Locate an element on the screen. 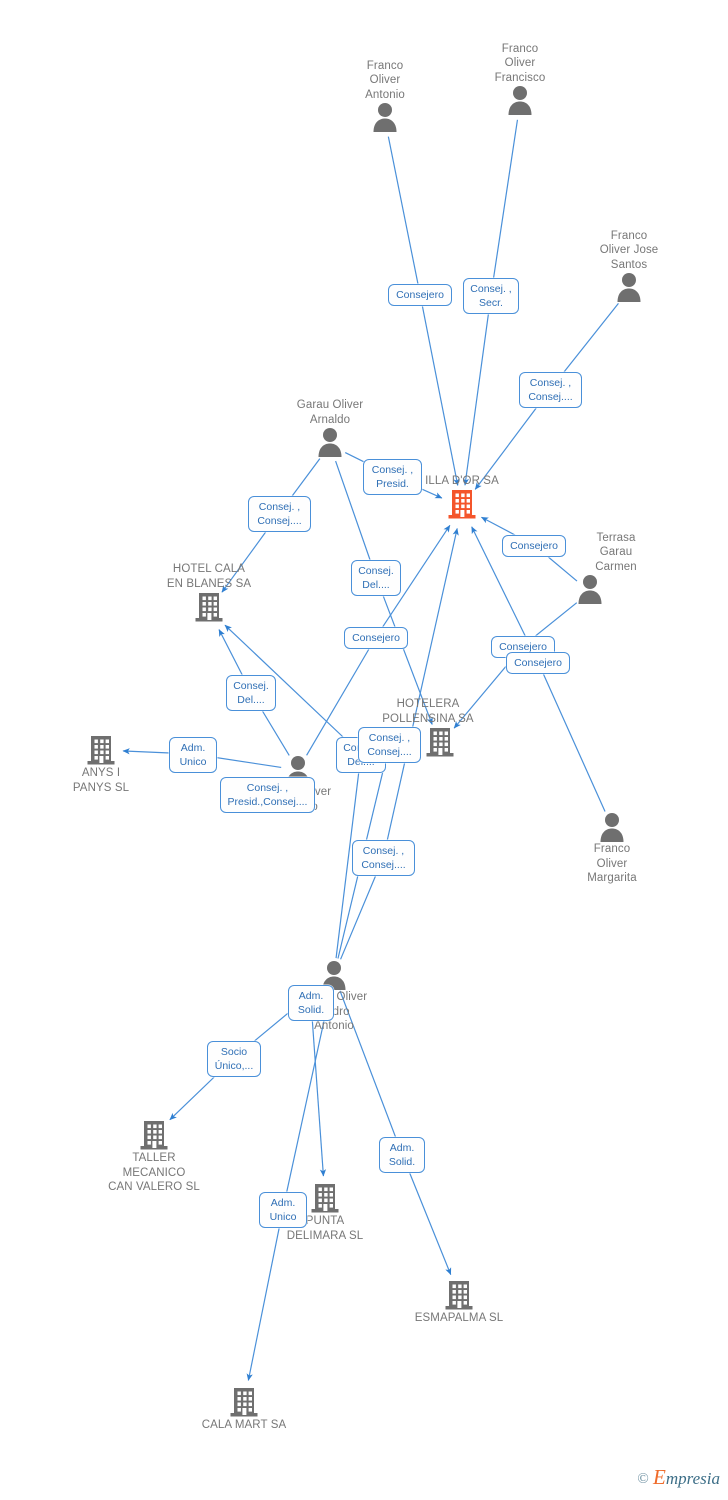 This screenshot has width=728, height=1500. person-node-franco-oliver-margarita: Franco Oliver Margarita is located at coordinates (612, 849).